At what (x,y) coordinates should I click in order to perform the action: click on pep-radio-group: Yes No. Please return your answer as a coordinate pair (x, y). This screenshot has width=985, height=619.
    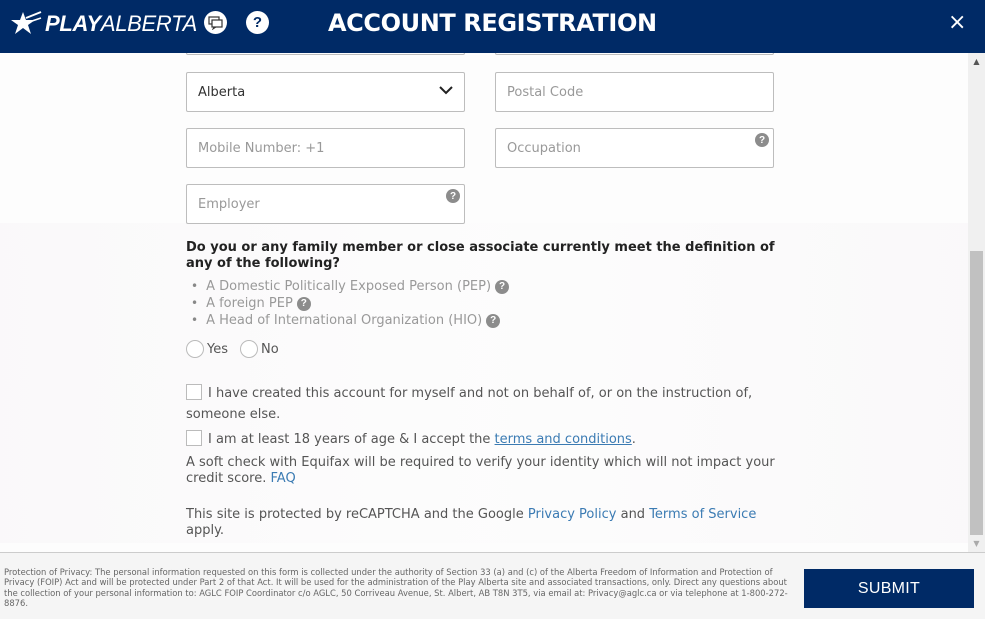
    Looking at the image, I should click on (238, 349).